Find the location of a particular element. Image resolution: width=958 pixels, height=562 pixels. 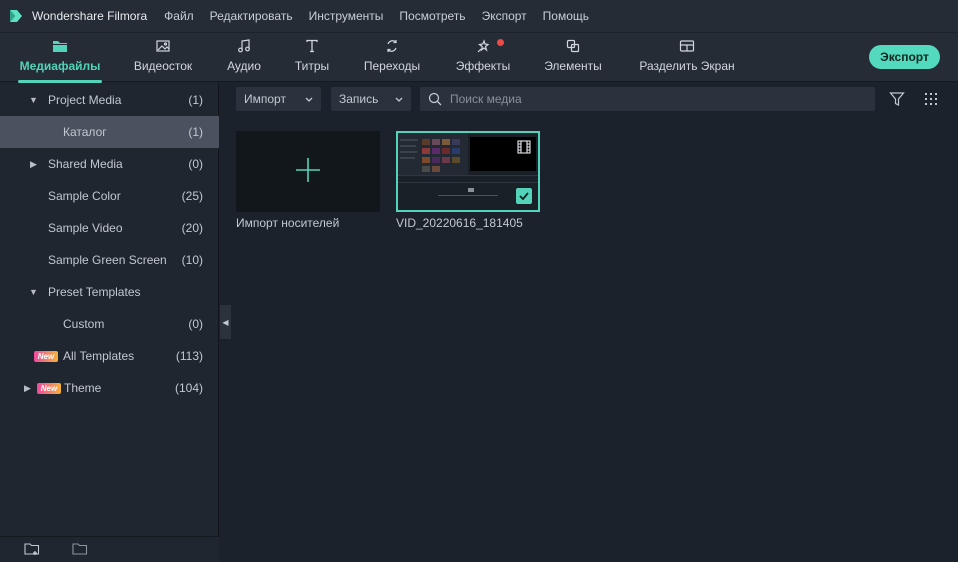

menu-export: Экспорт is located at coordinates (504, 16).